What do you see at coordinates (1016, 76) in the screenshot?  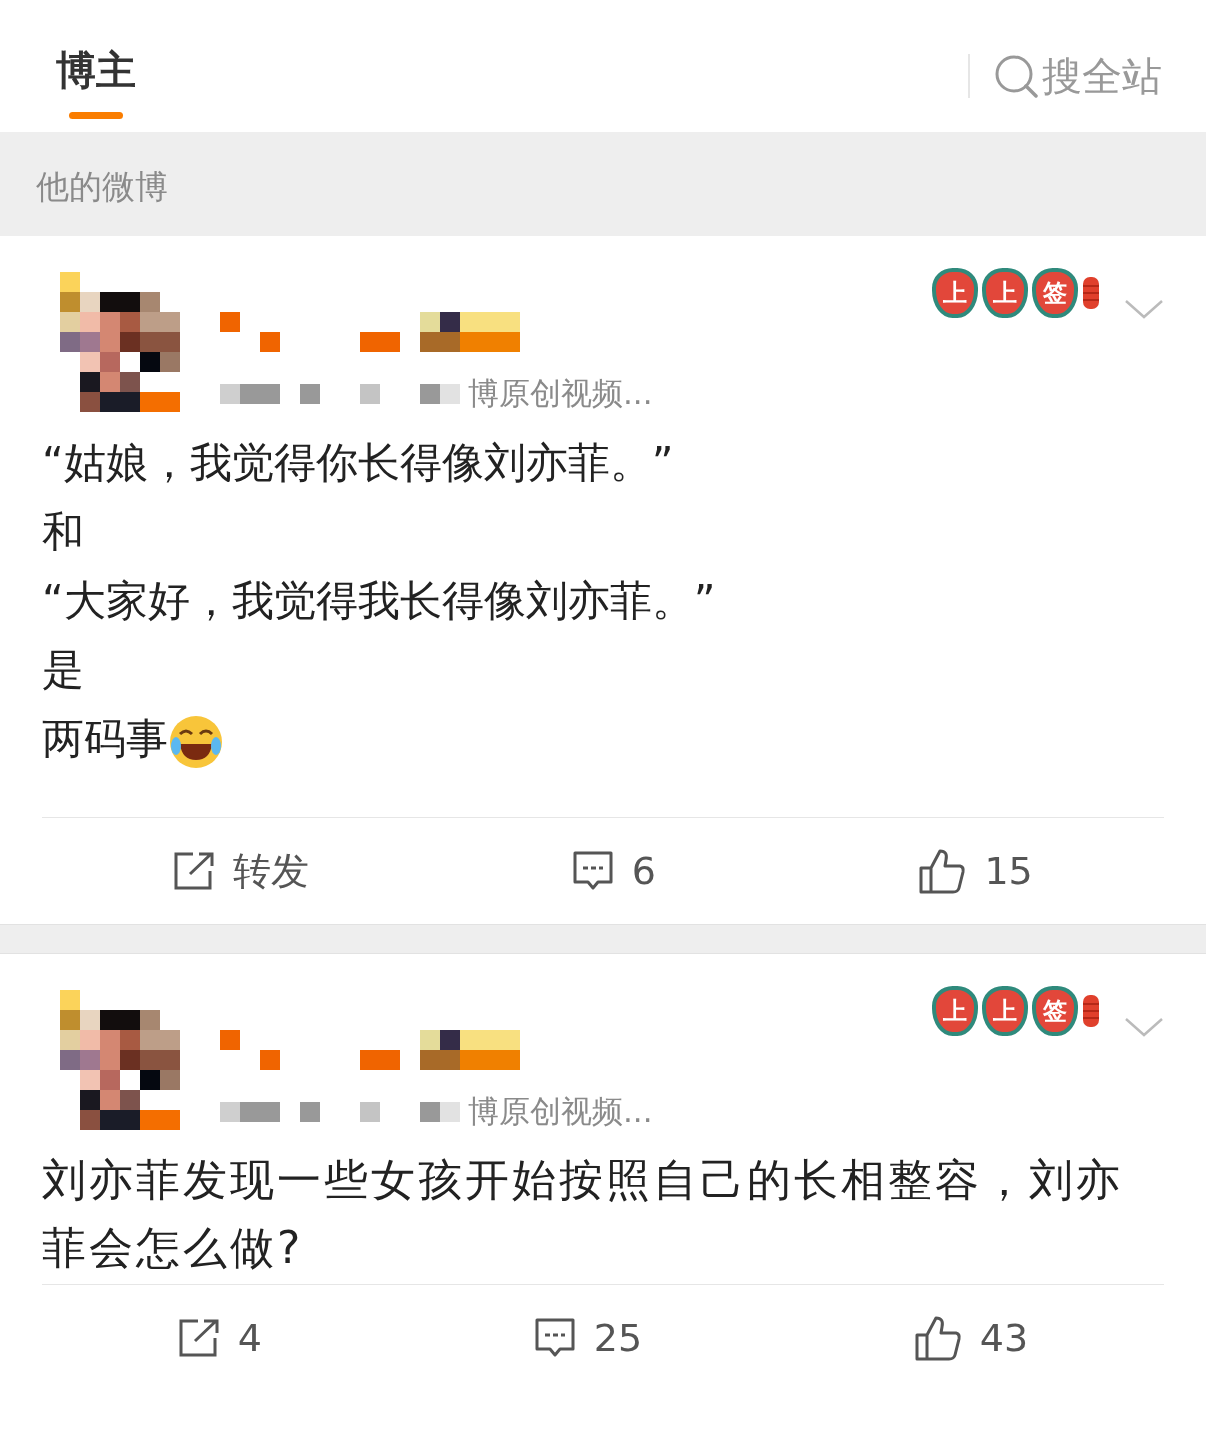 I see `search-icon` at bounding box center [1016, 76].